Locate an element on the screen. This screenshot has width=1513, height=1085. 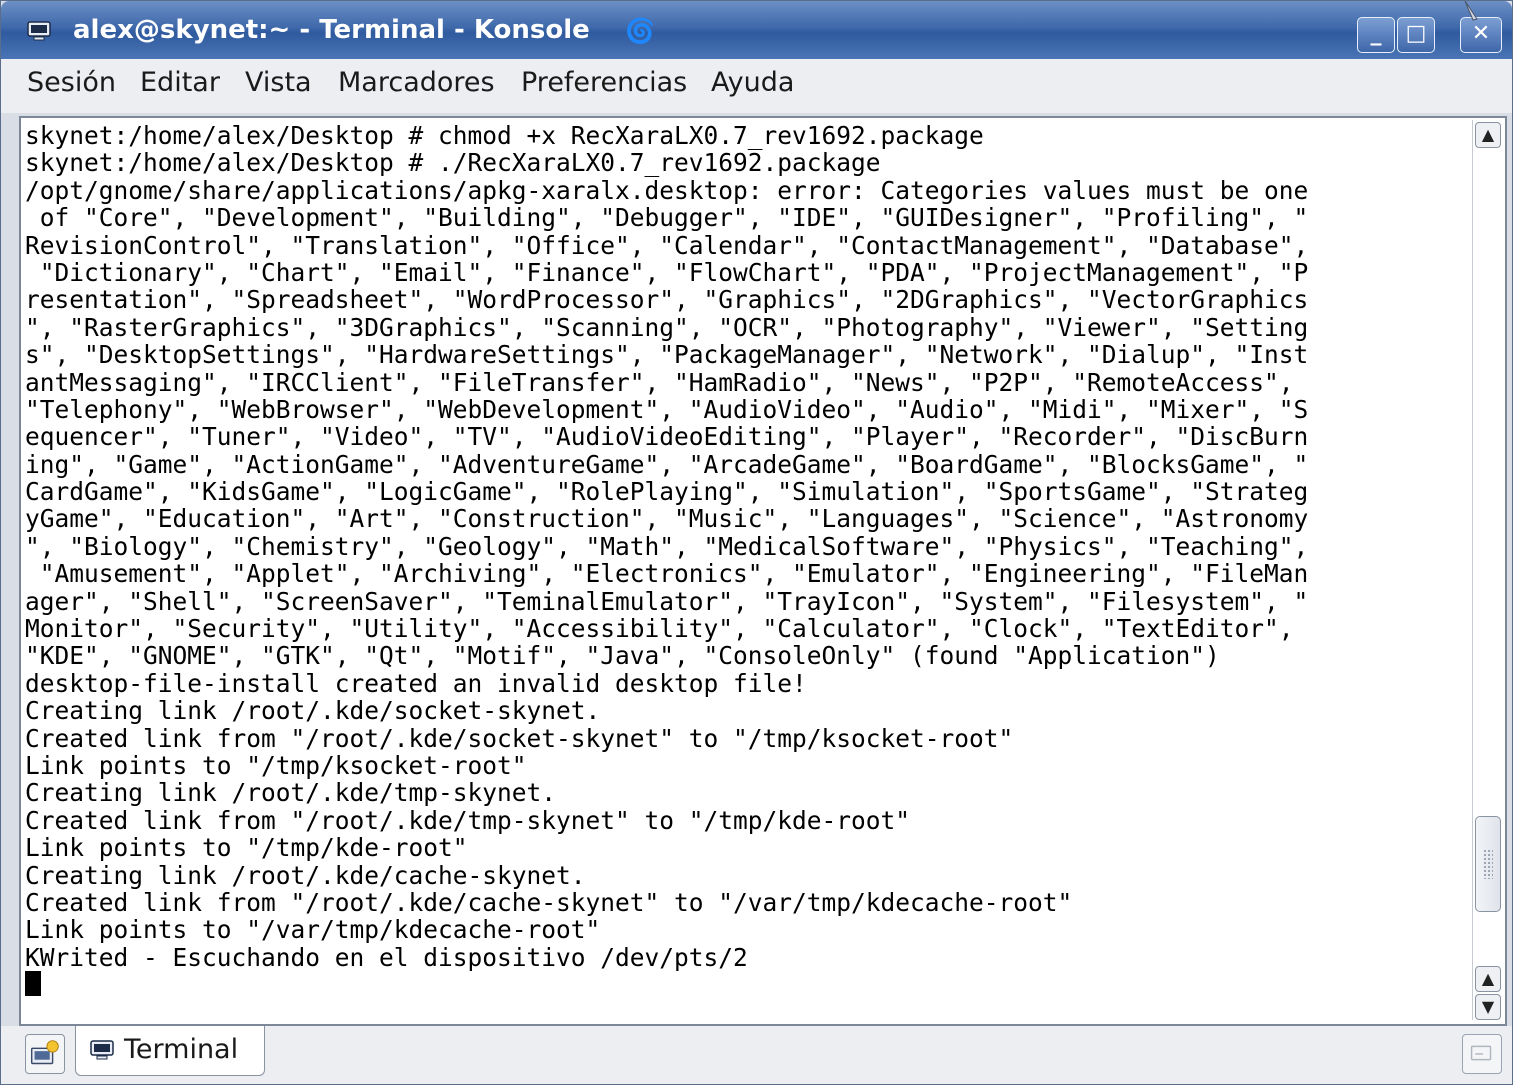
close-session-button is located at coordinates (1482, 1054).